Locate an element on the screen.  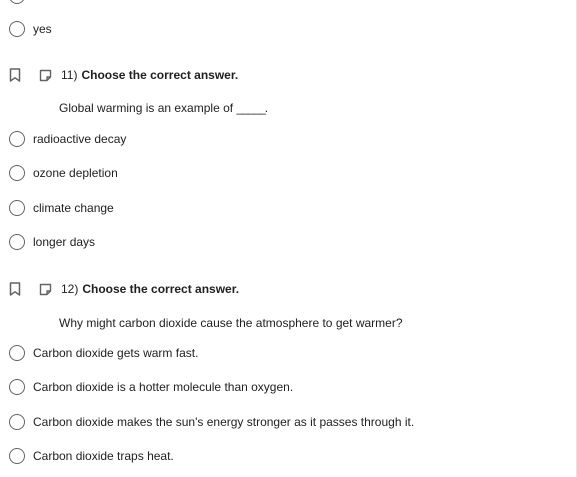
question-11-header: 11) Choose the correct answer. is located at coordinates (123, 75).